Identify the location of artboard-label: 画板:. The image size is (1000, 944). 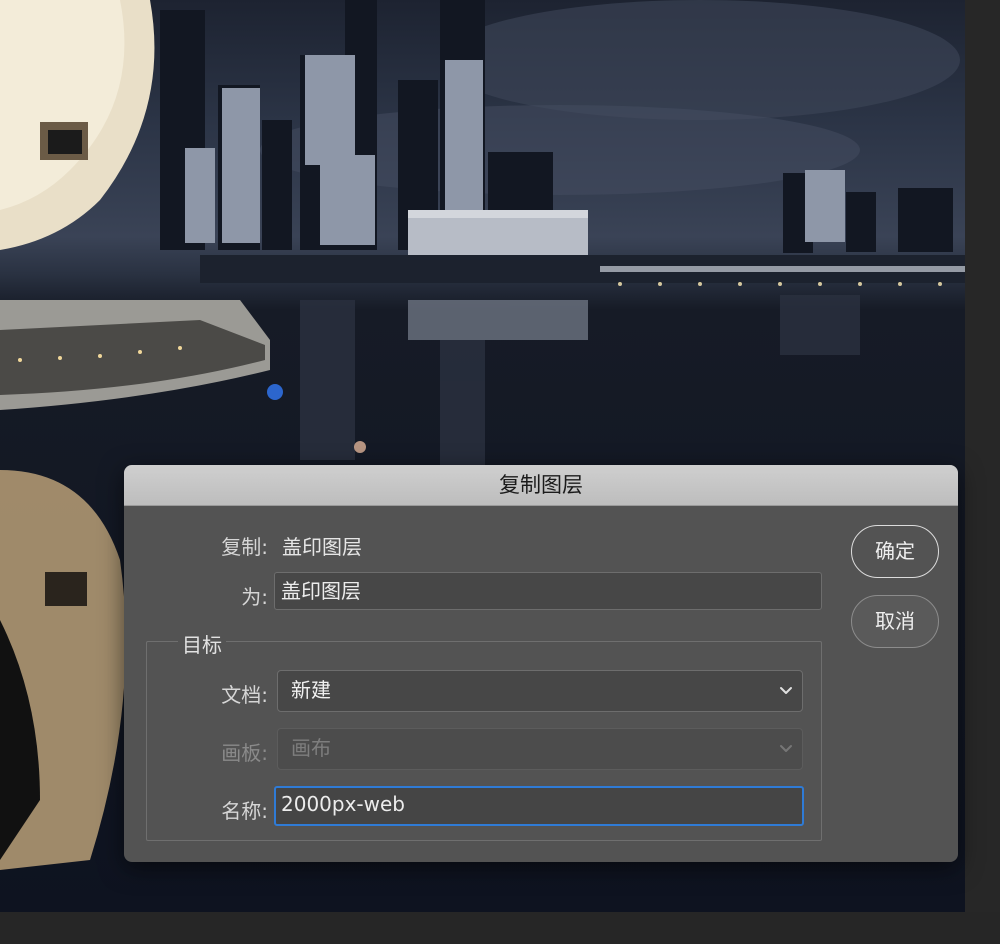
(244, 753).